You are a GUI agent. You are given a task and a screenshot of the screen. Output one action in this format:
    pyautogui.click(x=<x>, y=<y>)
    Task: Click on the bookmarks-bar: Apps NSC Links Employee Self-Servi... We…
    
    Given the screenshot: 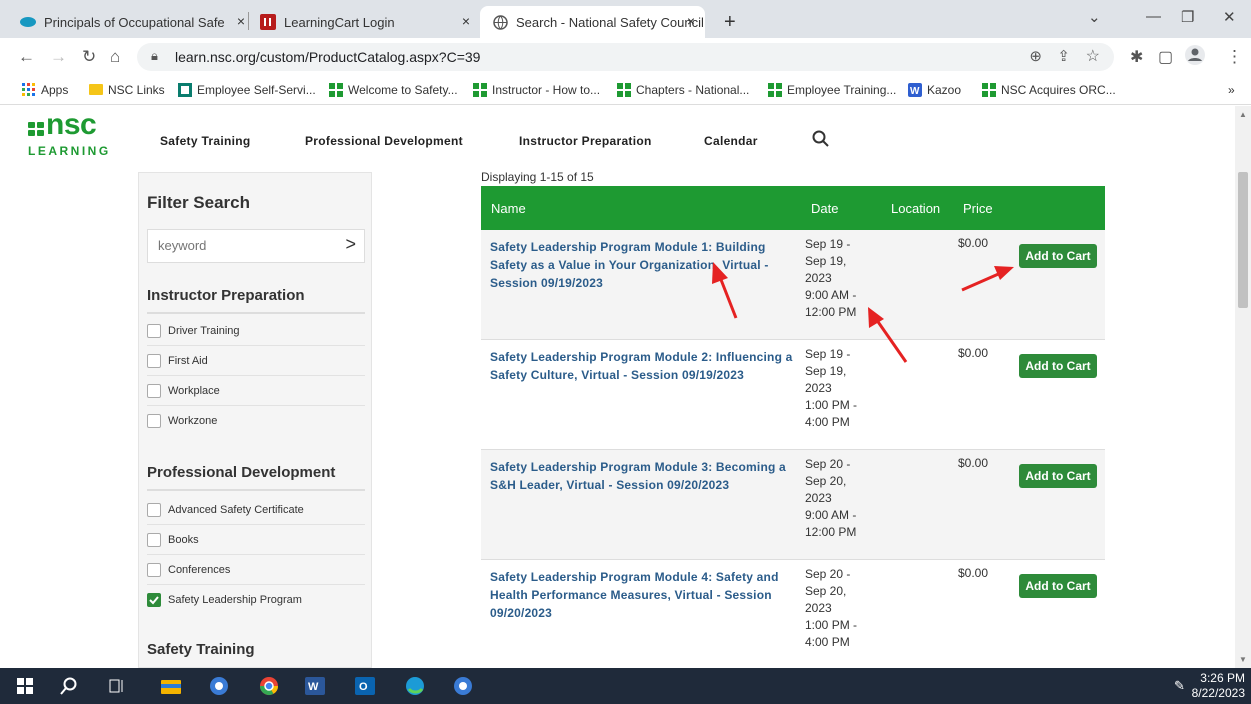 What is the action you would take?
    pyautogui.click(x=625, y=90)
    